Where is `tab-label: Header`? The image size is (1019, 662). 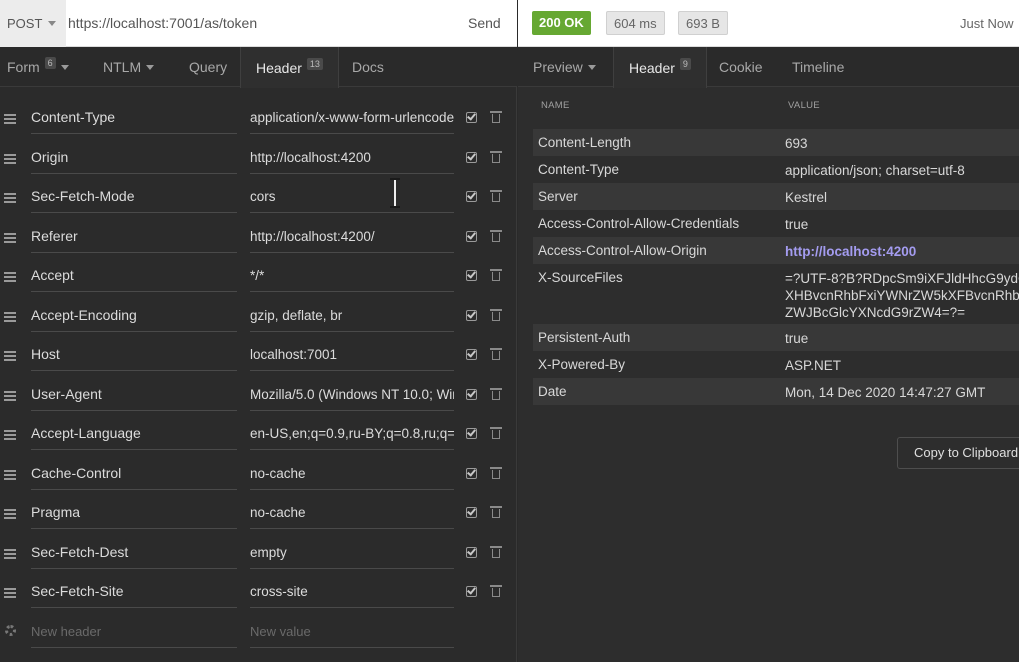 tab-label: Header is located at coordinates (652, 67).